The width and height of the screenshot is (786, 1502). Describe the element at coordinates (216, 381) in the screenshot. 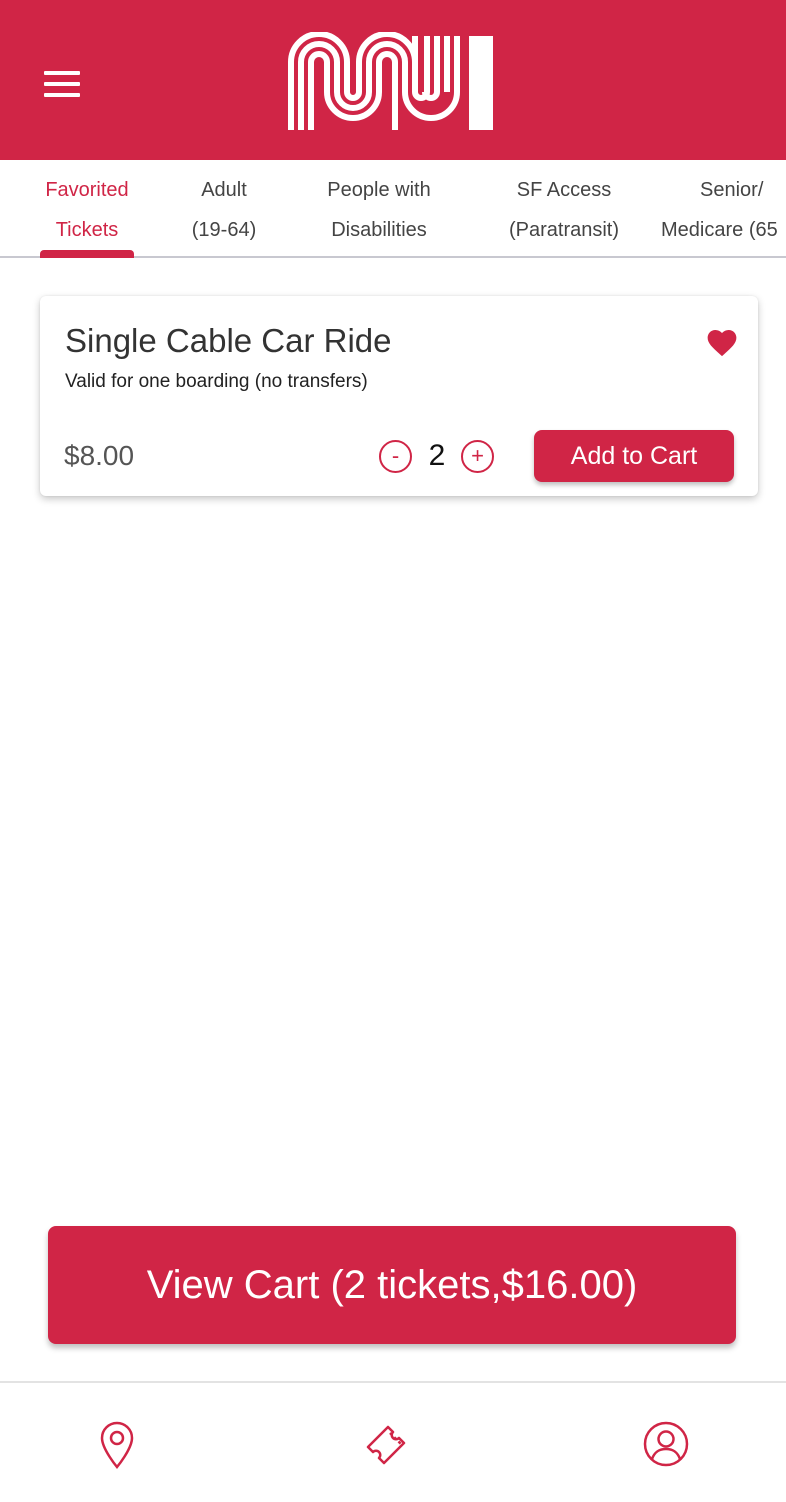

I see `ticket-description: Valid for one boarding (no transfers)` at that location.